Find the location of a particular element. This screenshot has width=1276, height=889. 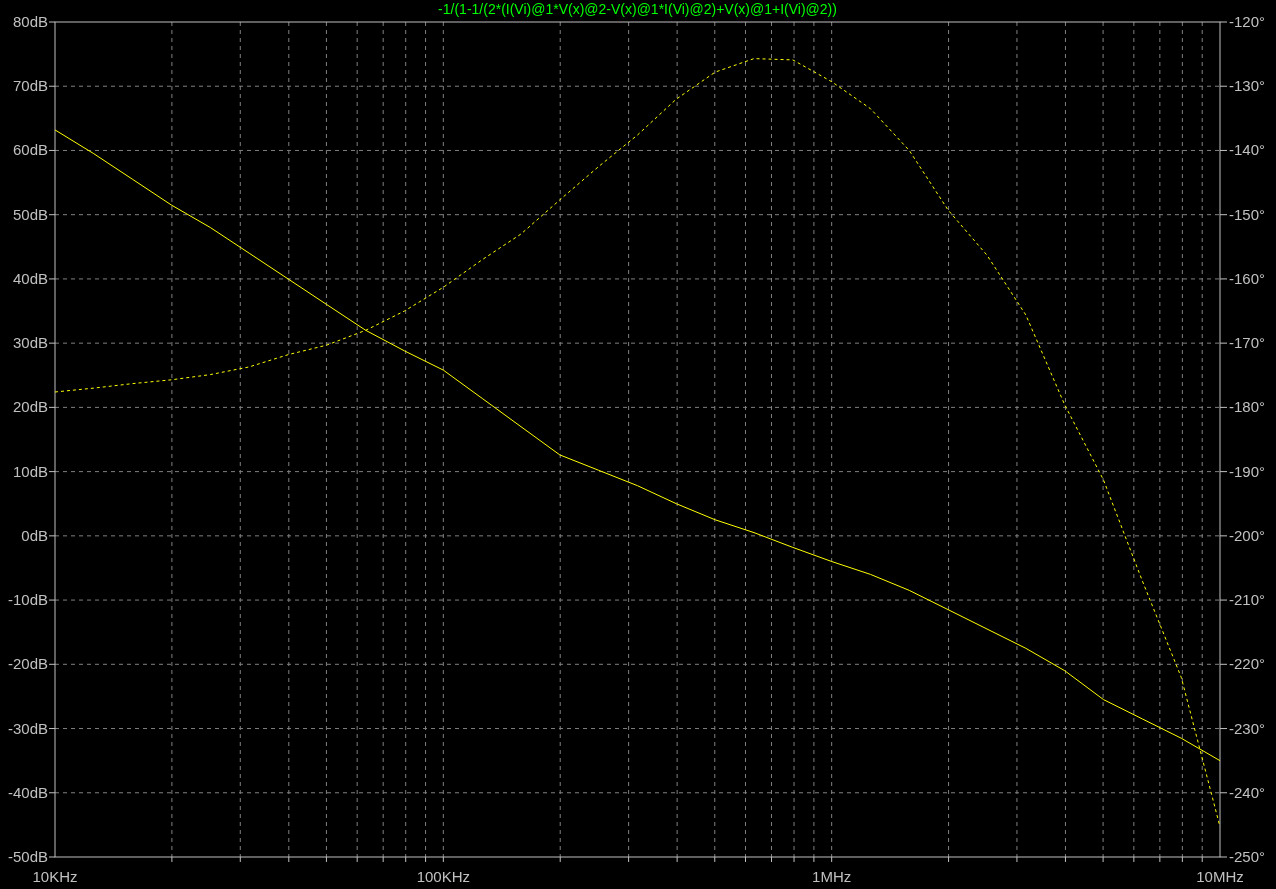

axis-label: -210° is located at coordinates (1247, 600).